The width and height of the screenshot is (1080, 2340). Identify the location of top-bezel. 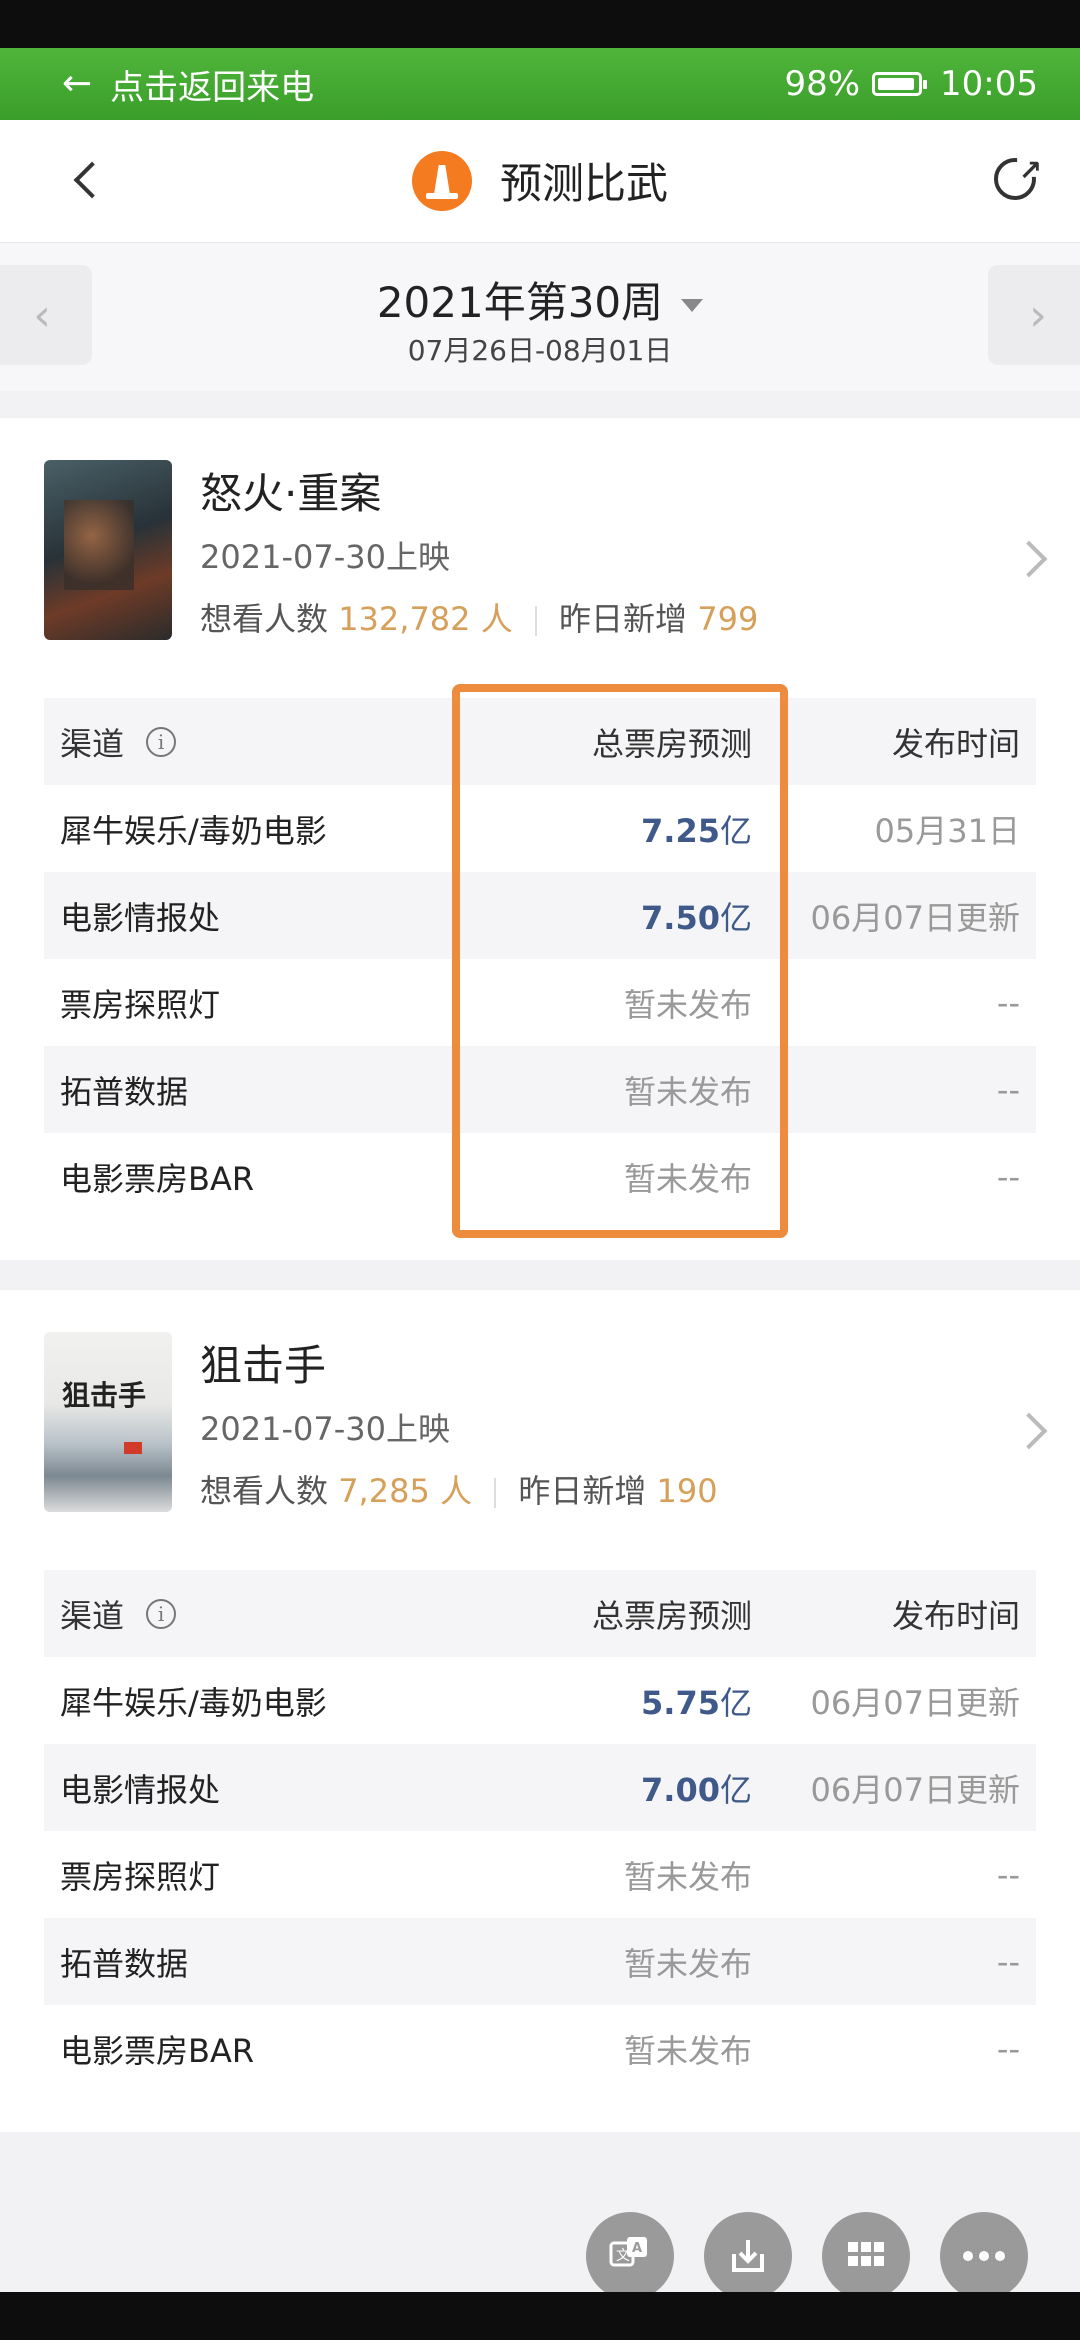
(540, 24).